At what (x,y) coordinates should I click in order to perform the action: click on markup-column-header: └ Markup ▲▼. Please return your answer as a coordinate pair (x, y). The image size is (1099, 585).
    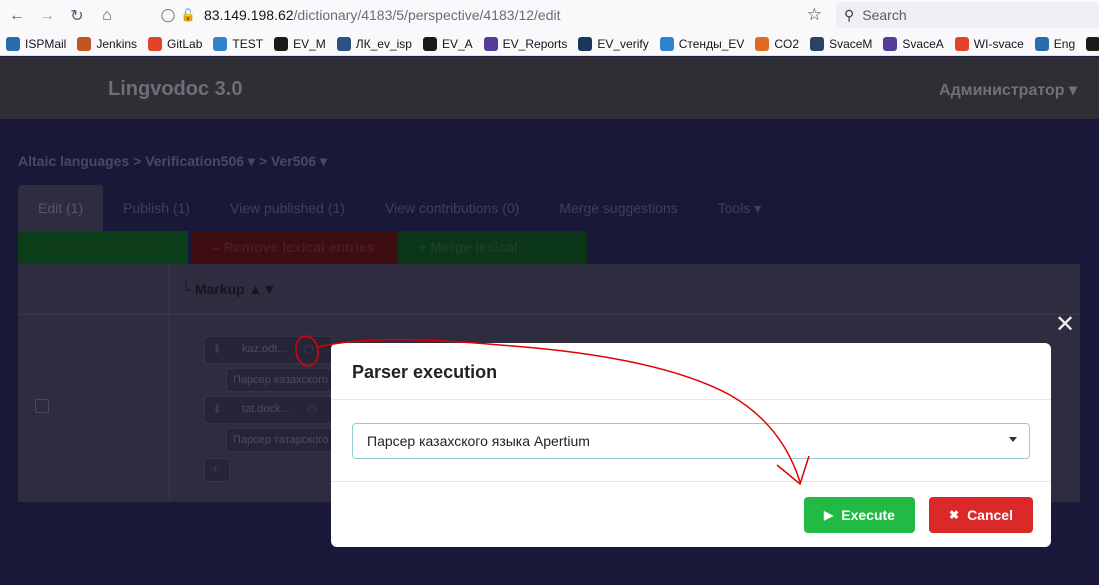
    Looking at the image, I should click on (228, 289).